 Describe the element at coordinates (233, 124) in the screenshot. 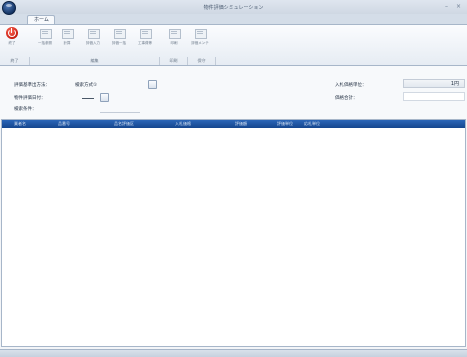

I see `grid-header: 業者名 品番号 品名評価区 入札価格 評価額 評価単位 応札単位` at that location.